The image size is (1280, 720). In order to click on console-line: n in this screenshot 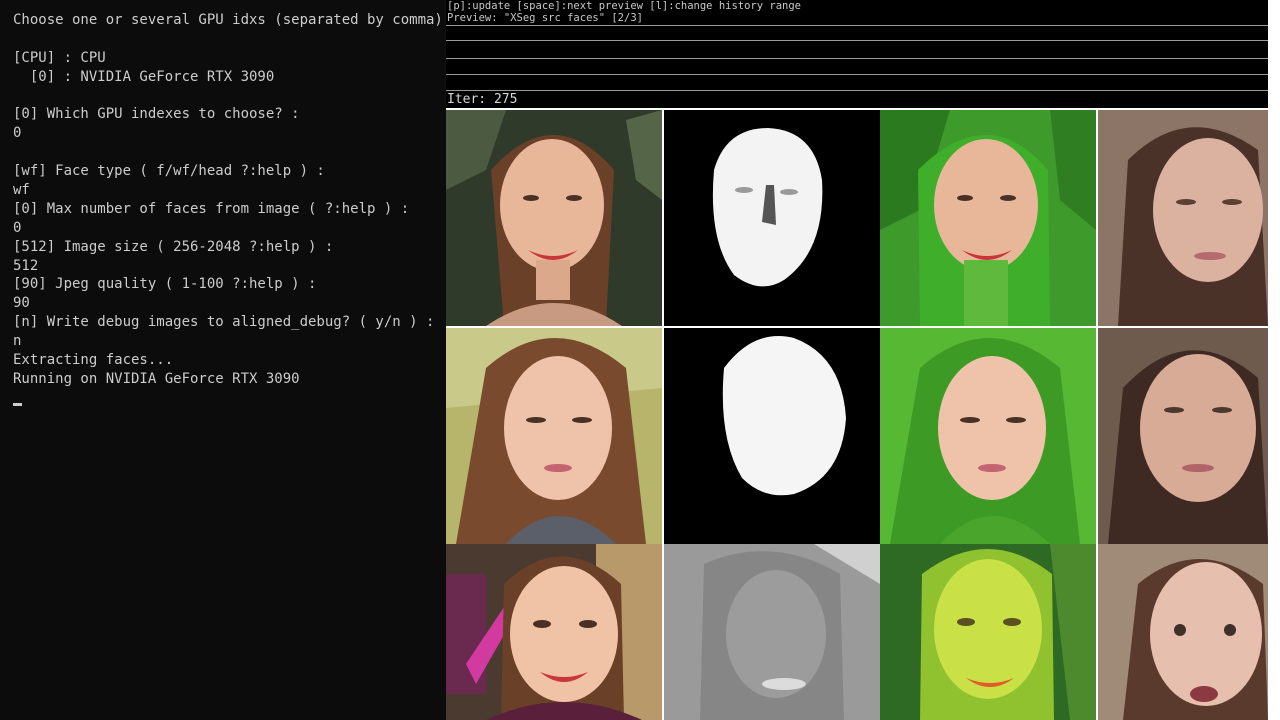, I will do `click(17, 341)`.